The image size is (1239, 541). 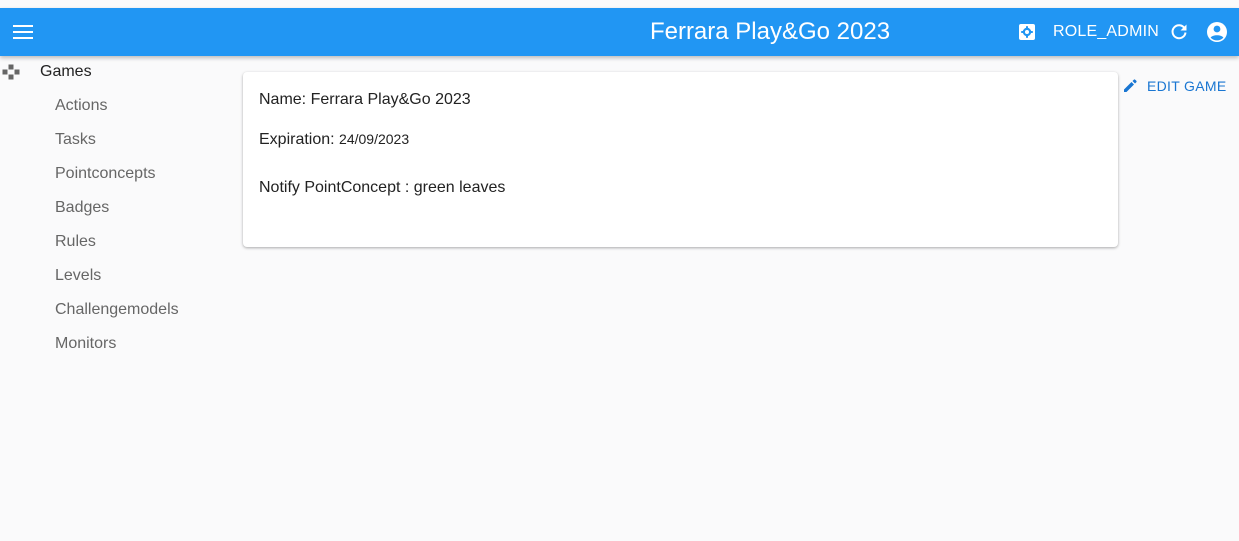 I want to click on edit-game-label: EDIT GAME, so click(x=1187, y=86).